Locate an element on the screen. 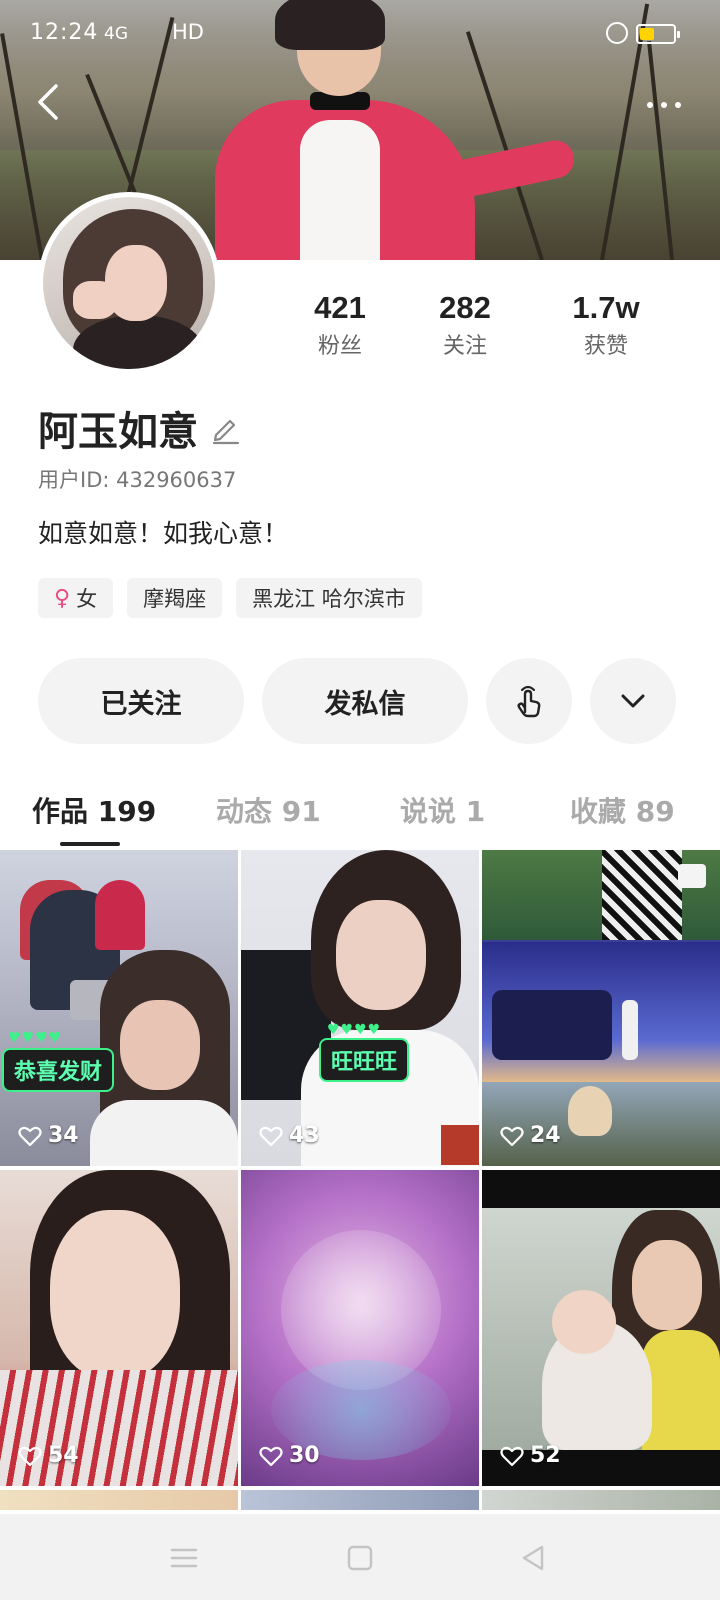 The height and width of the screenshot is (1600, 720). like-count-value: 43 is located at coordinates (304, 1135).